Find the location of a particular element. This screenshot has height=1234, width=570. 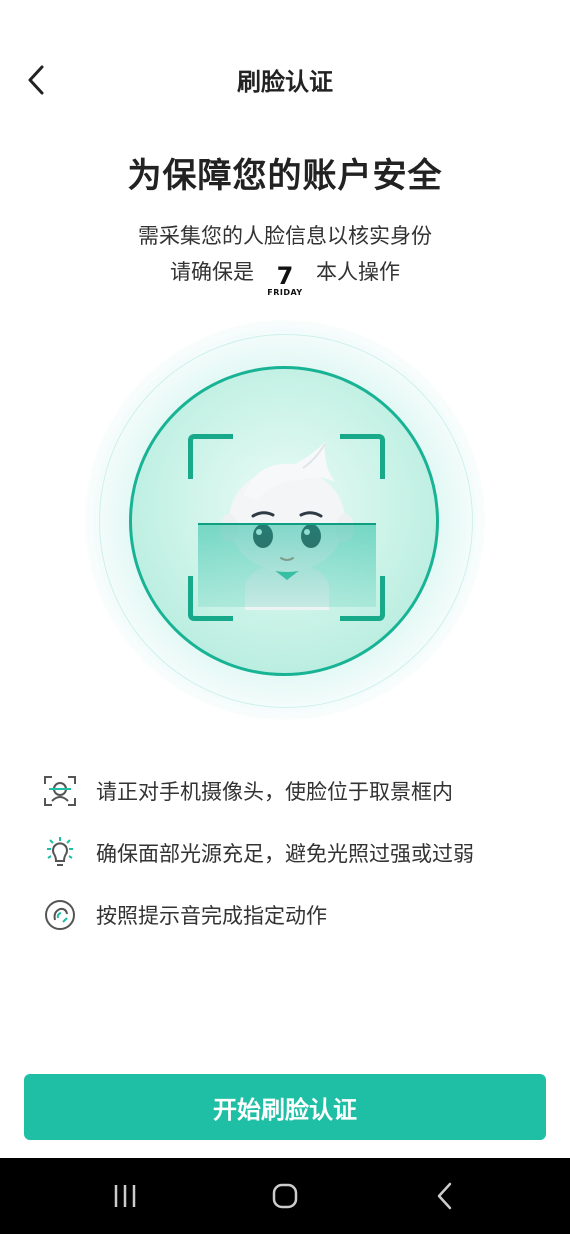

collect-info-text: 需采集您的人脸信息以核实身份 is located at coordinates (285, 236).